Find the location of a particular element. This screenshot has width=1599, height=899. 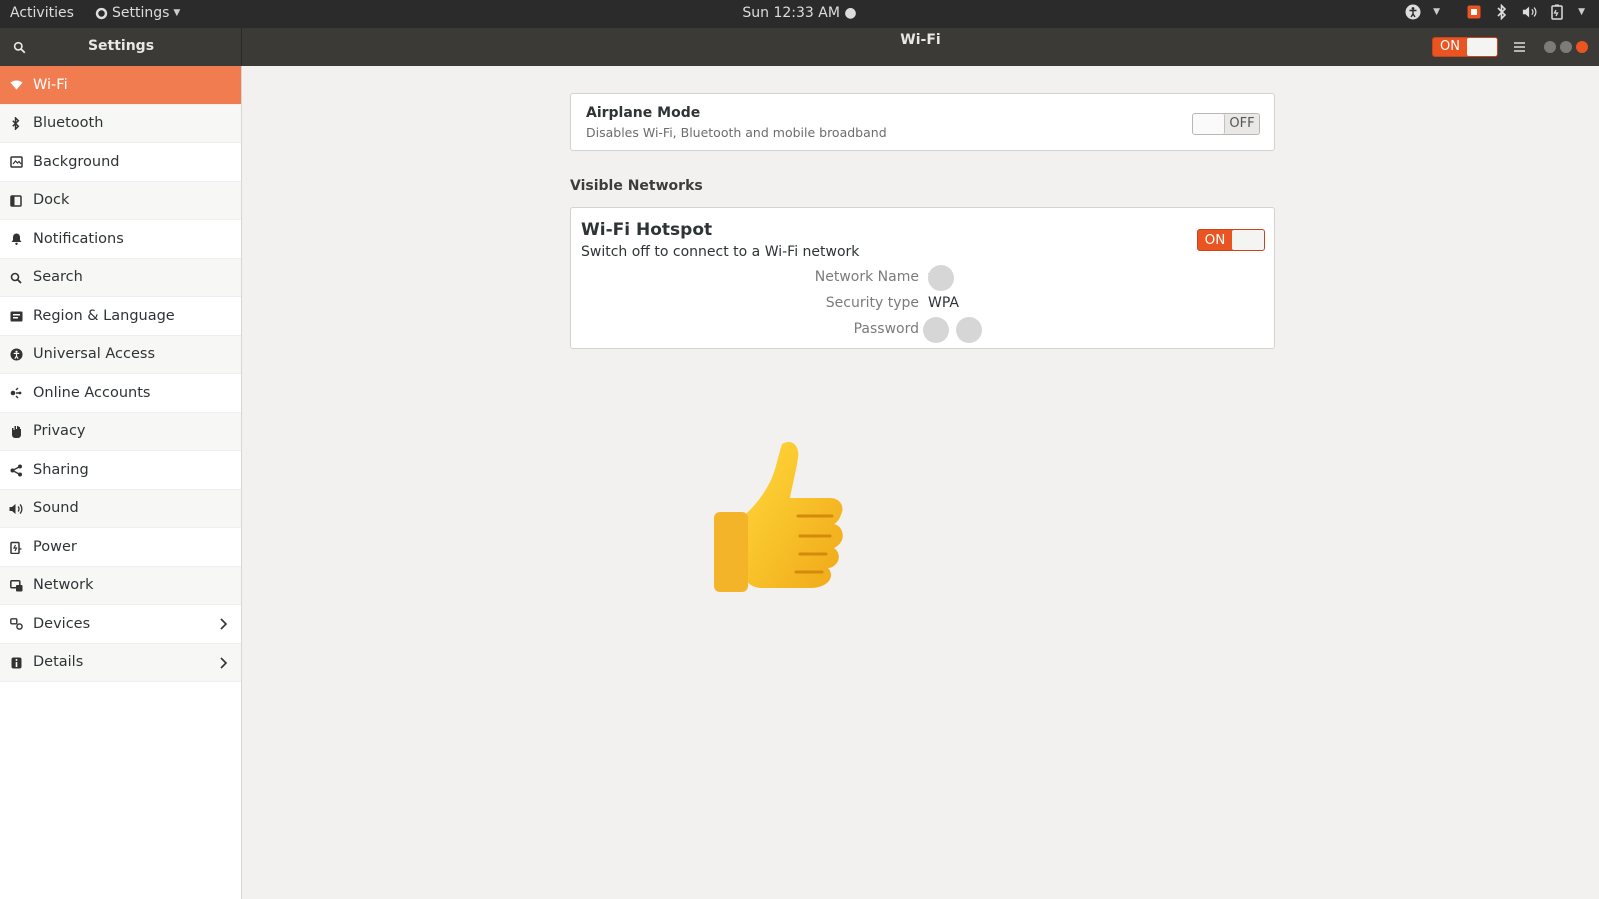

page-title: Wi-Fi is located at coordinates (920, 40).